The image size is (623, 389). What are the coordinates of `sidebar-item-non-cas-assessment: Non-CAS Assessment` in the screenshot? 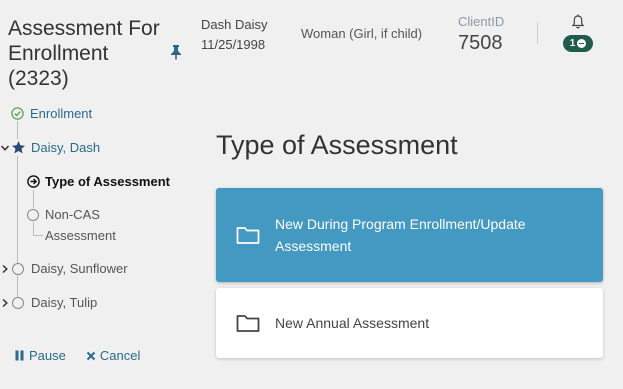 It's located at (81, 226).